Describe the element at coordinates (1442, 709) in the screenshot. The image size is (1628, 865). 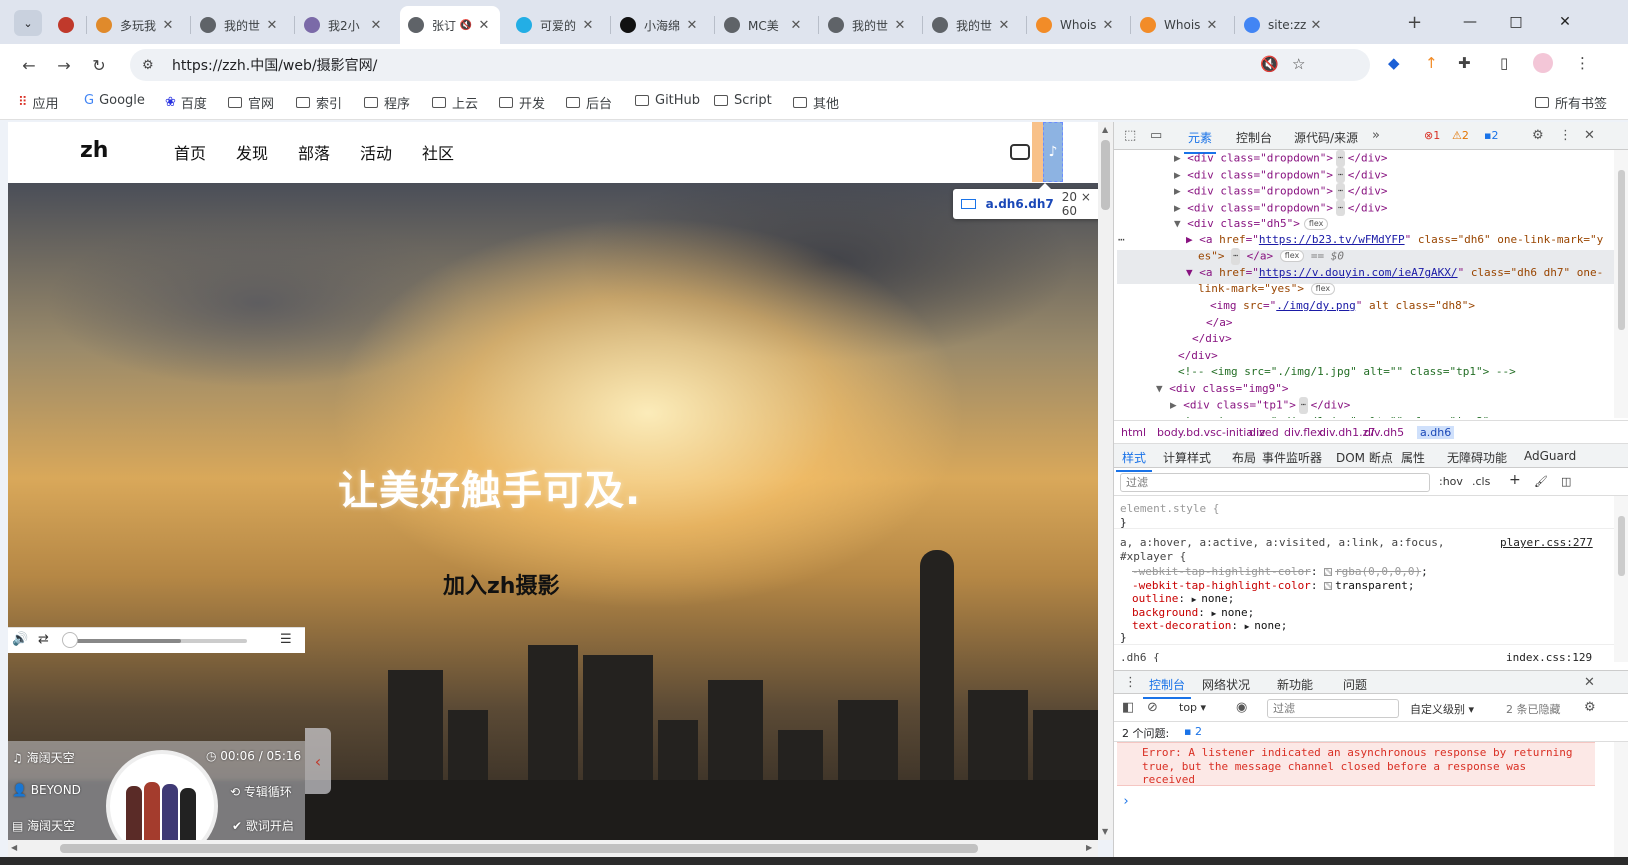
I see `log-level-select: 自定义级别 ▾` at that location.